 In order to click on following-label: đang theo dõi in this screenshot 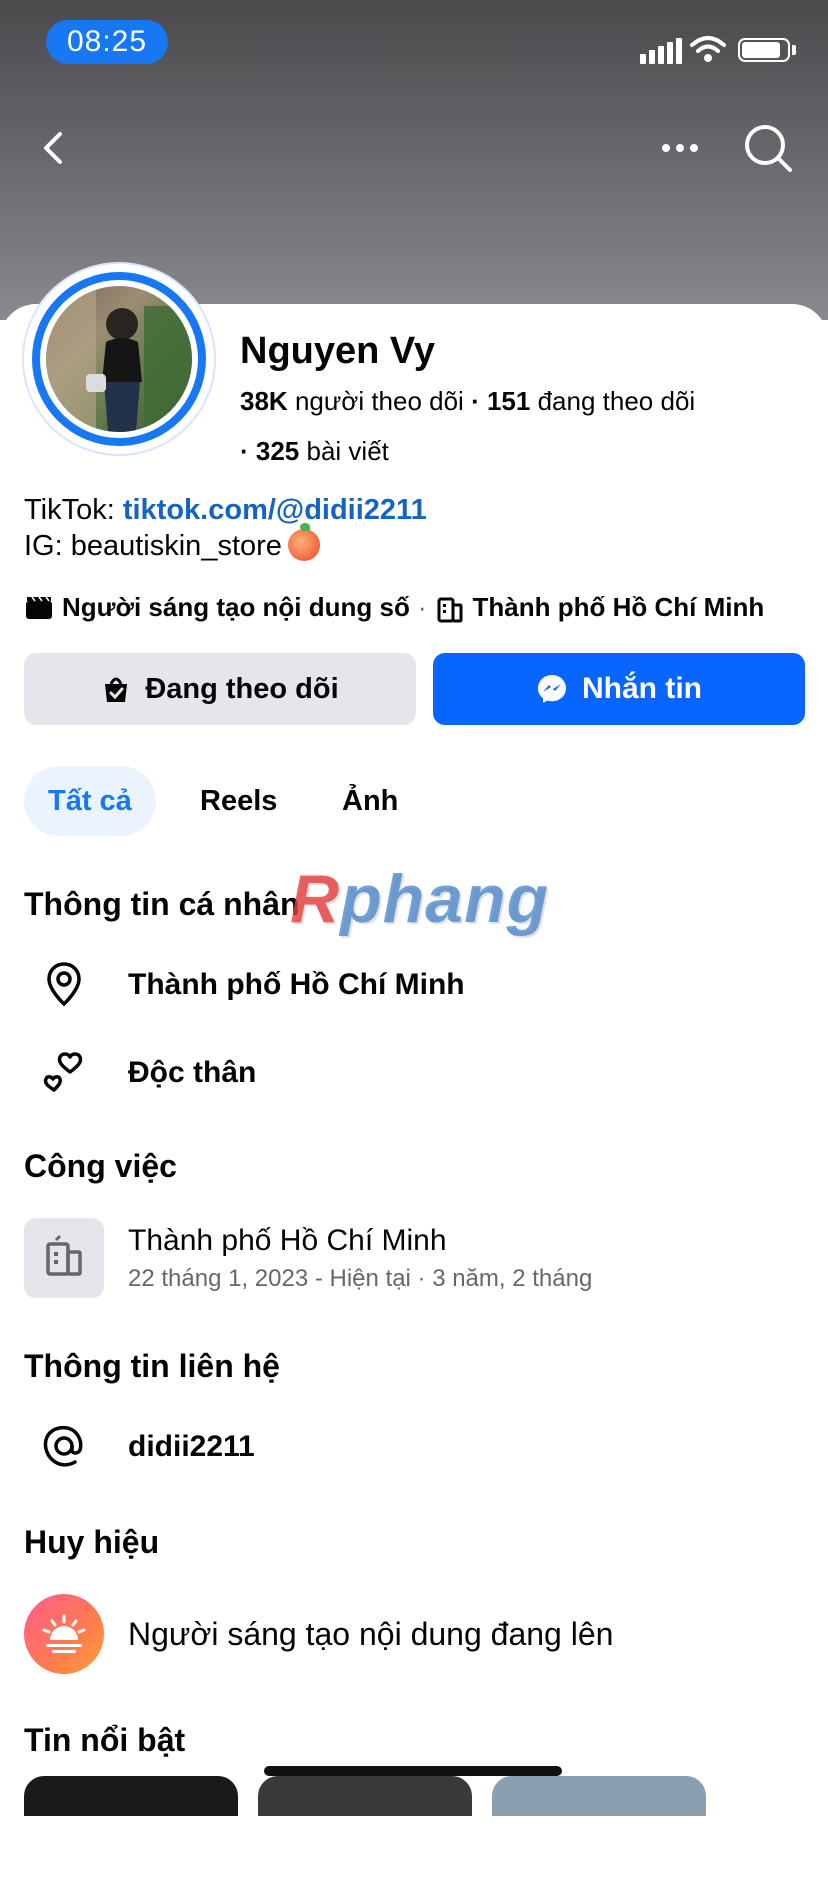, I will do `click(617, 401)`.